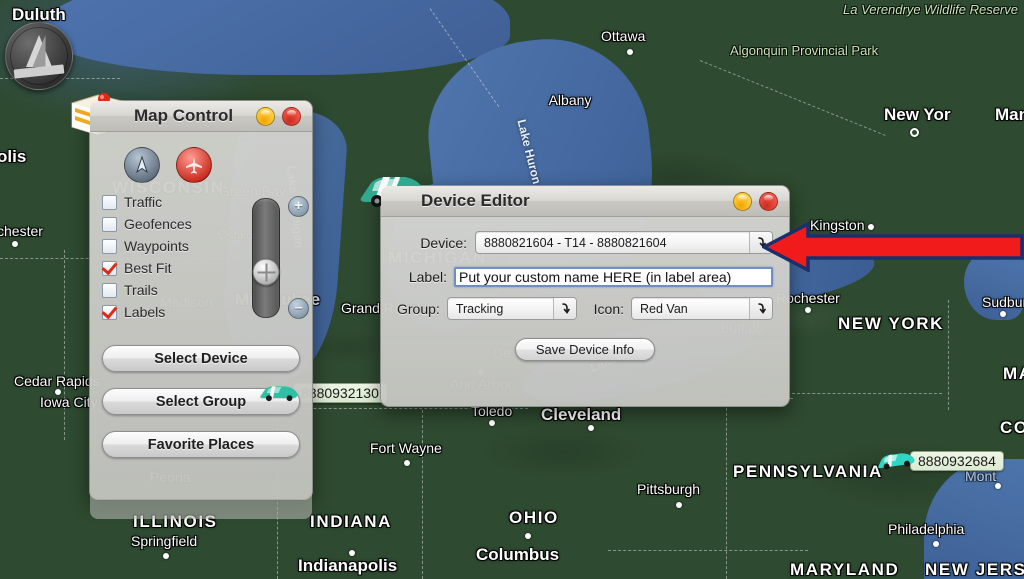 This screenshot has width=1024, height=579. What do you see at coordinates (575, 242) in the screenshot?
I see `device-dropdown-value: 8880821604 - T14 - 8880821604` at bounding box center [575, 242].